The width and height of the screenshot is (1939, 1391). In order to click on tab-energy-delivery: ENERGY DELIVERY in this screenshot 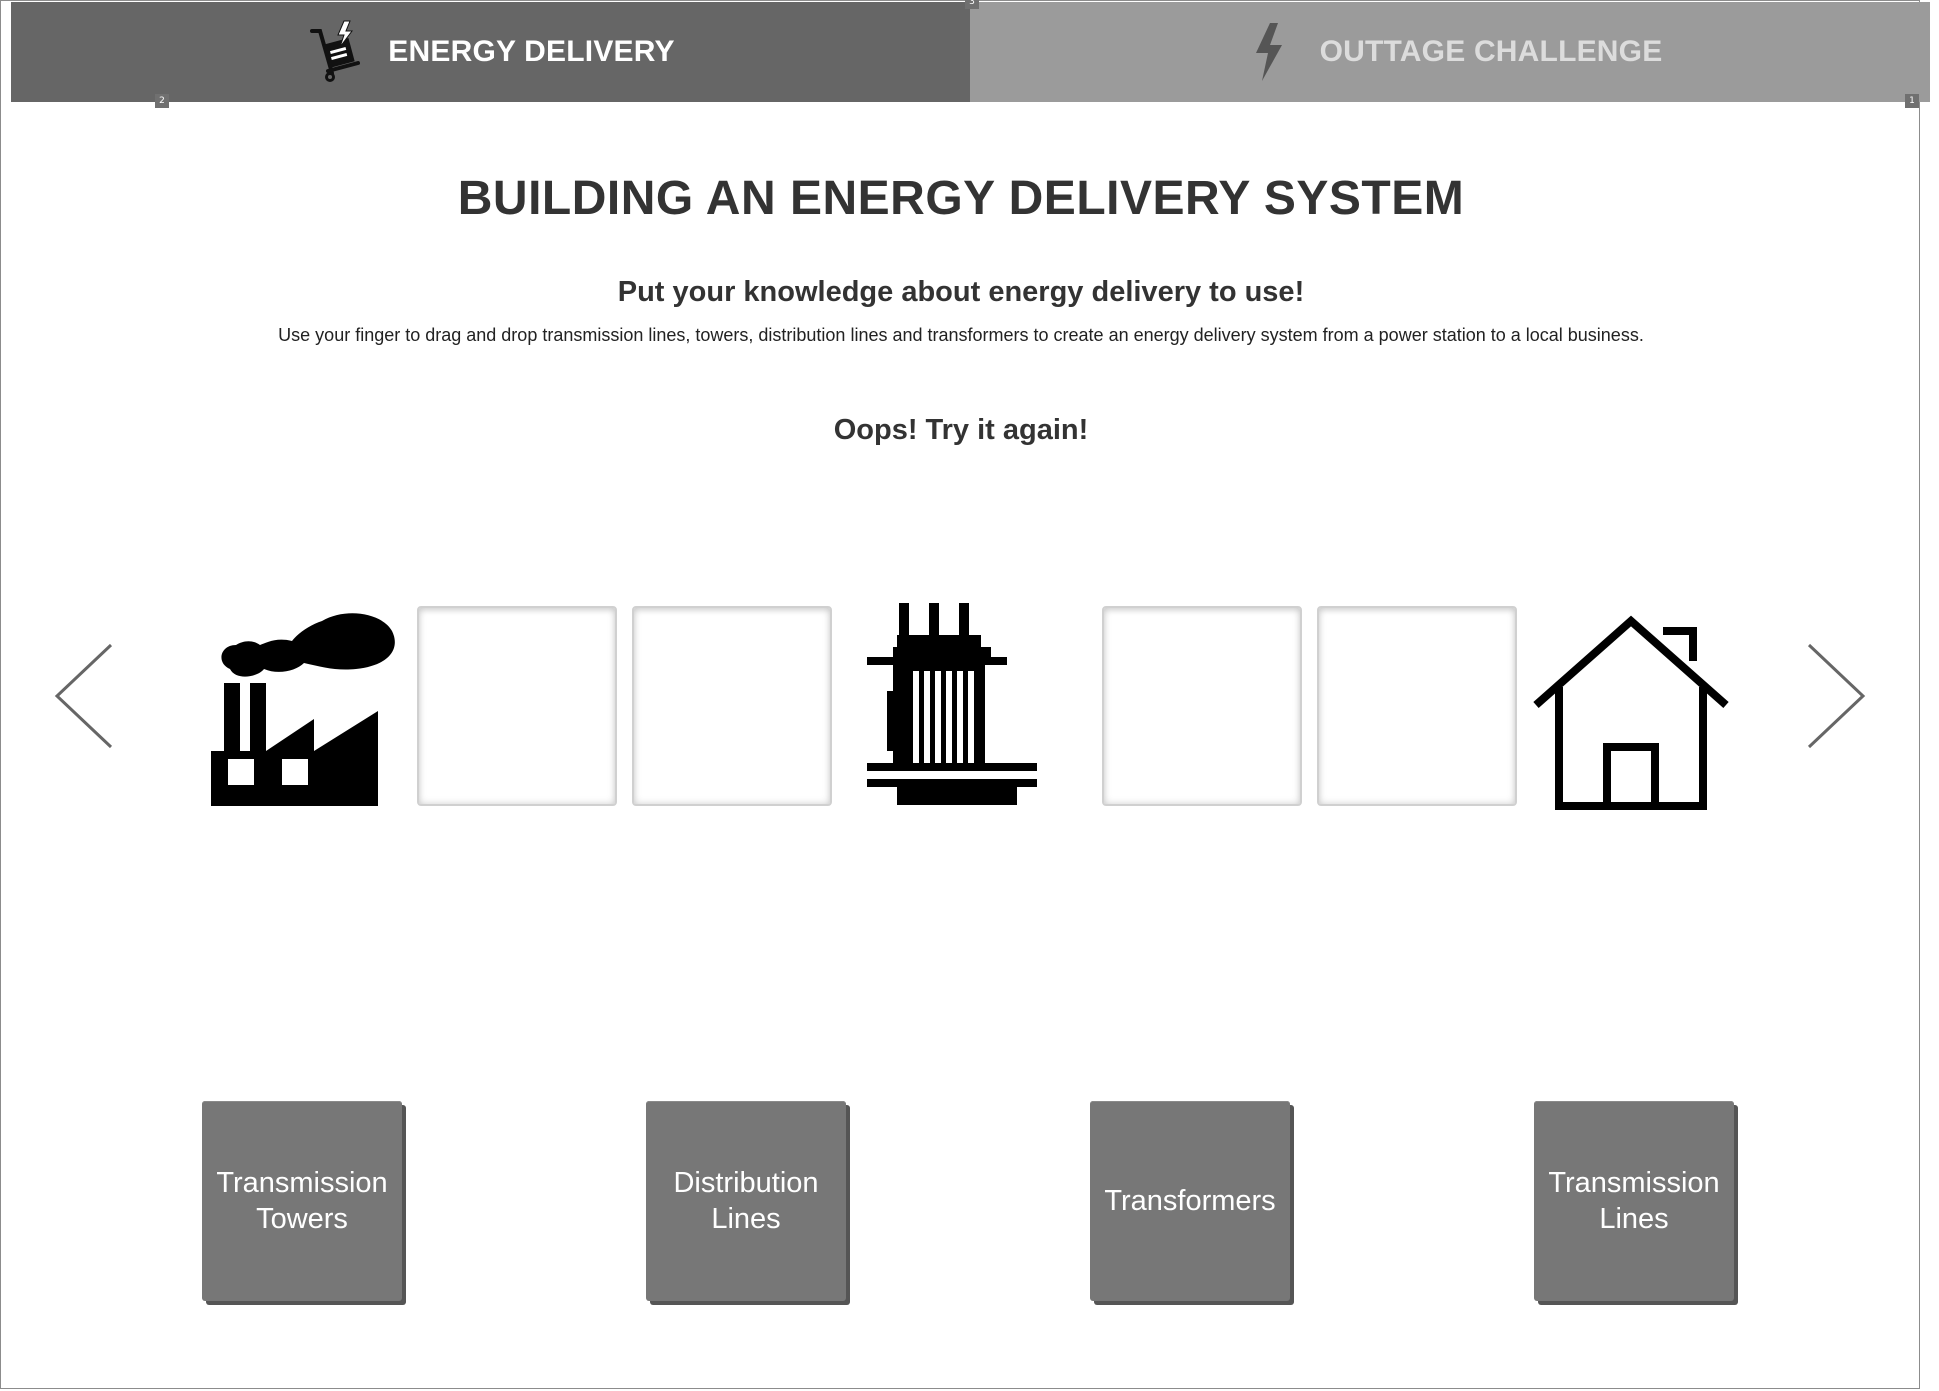, I will do `click(490, 52)`.